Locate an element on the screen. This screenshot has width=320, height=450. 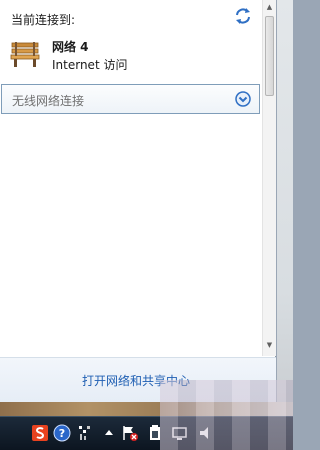
pen-icon is located at coordinates (85, 433).